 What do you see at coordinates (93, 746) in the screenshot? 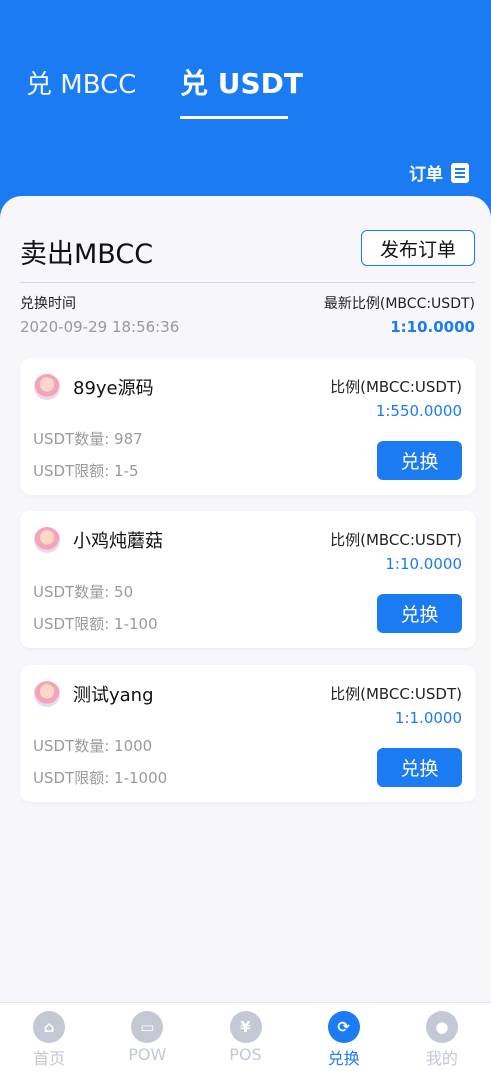
I see `usdt-quantity: USDT数量: 1000` at bounding box center [93, 746].